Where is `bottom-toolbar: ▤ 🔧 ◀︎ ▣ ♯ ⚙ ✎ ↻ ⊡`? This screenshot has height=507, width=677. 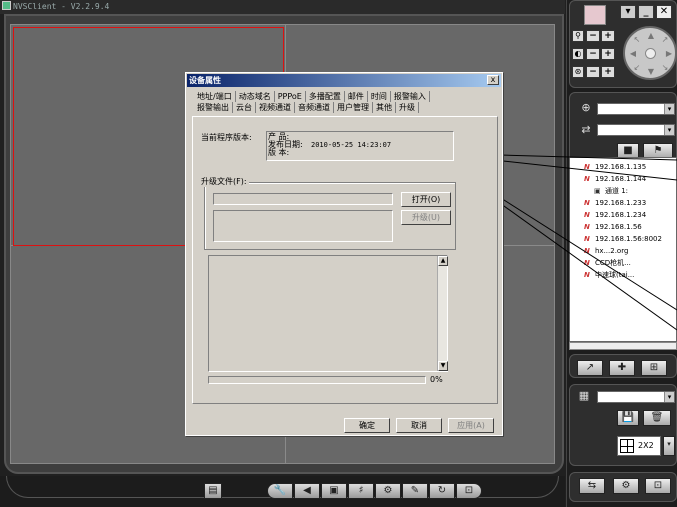
bottom-toolbar: ▤ 🔧 ◀︎ ▣ ♯ ⚙ ✎ ↻ ⊡ is located at coordinates (282, 491).